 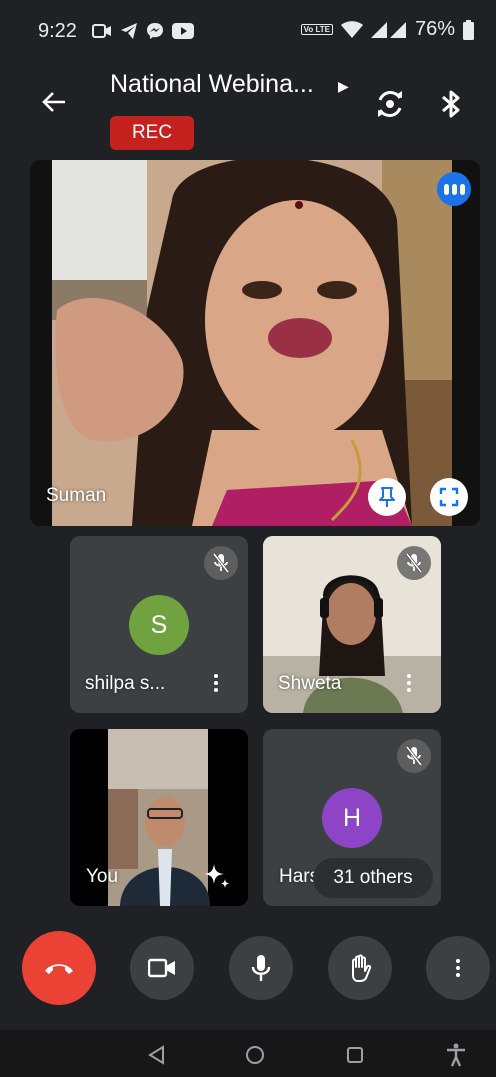 I want to click on back-button, so click(x=54, y=102).